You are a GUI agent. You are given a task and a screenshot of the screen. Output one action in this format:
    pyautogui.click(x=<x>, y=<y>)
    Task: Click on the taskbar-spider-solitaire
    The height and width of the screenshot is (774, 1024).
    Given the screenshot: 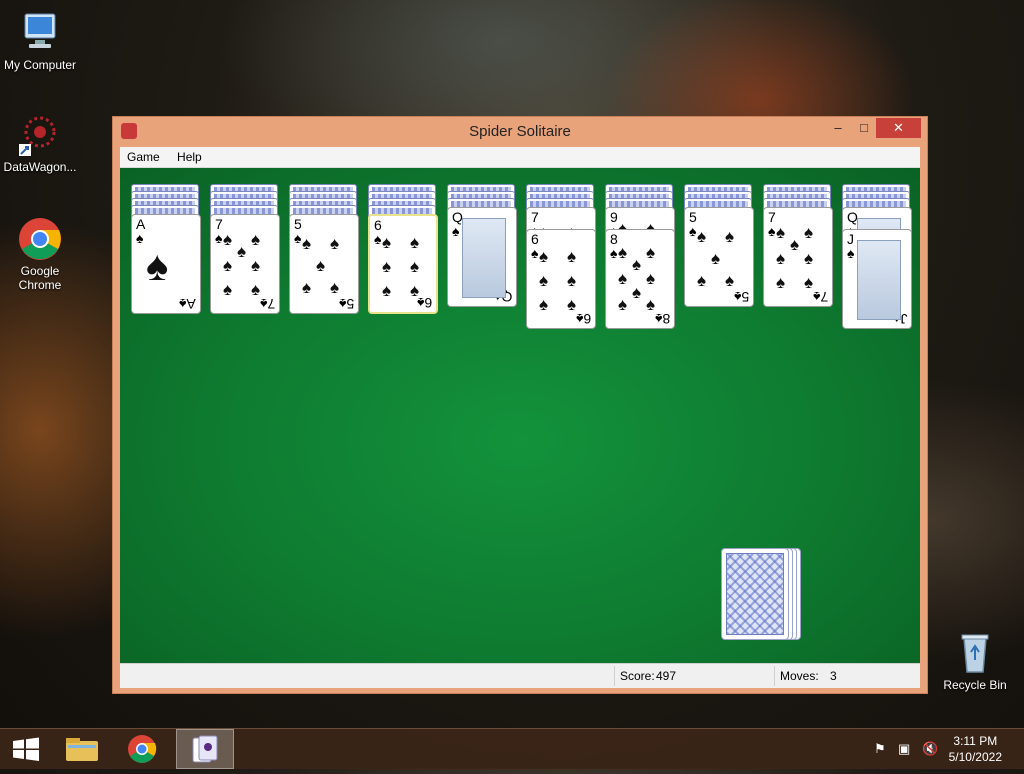 What is the action you would take?
    pyautogui.click(x=205, y=749)
    